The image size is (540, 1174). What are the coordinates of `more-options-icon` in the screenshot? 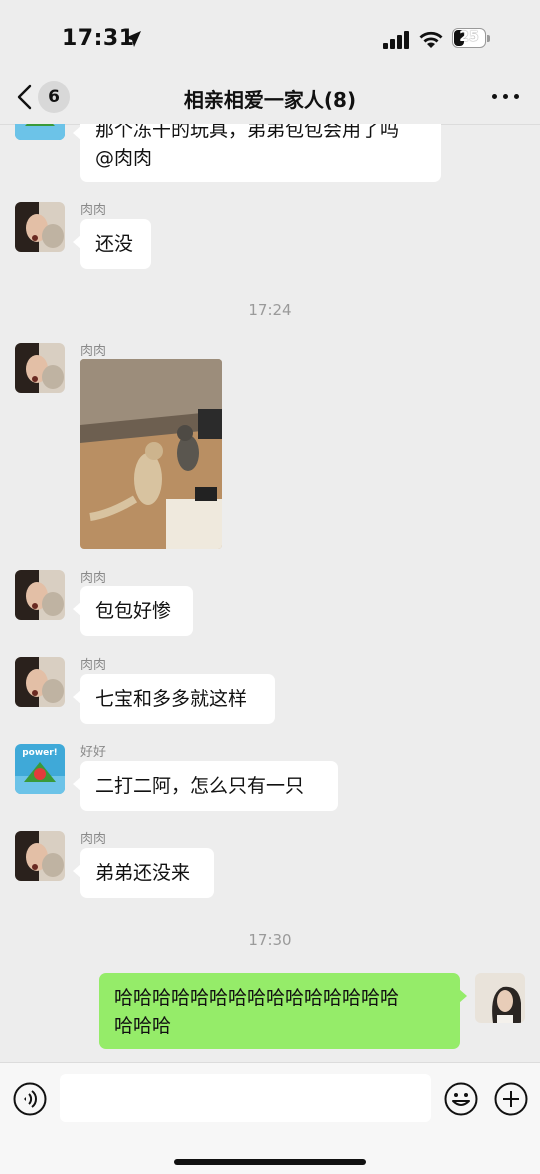 It's located at (507, 97).